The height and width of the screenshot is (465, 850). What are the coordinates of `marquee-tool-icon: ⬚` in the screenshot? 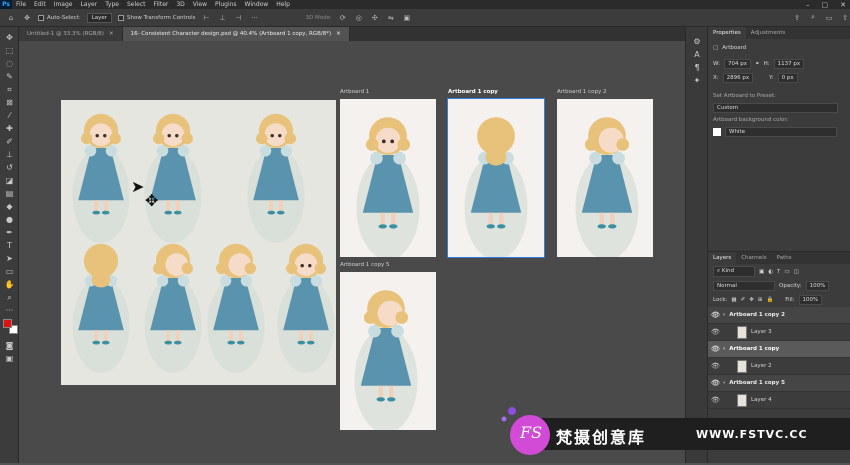 It's located at (9, 50).